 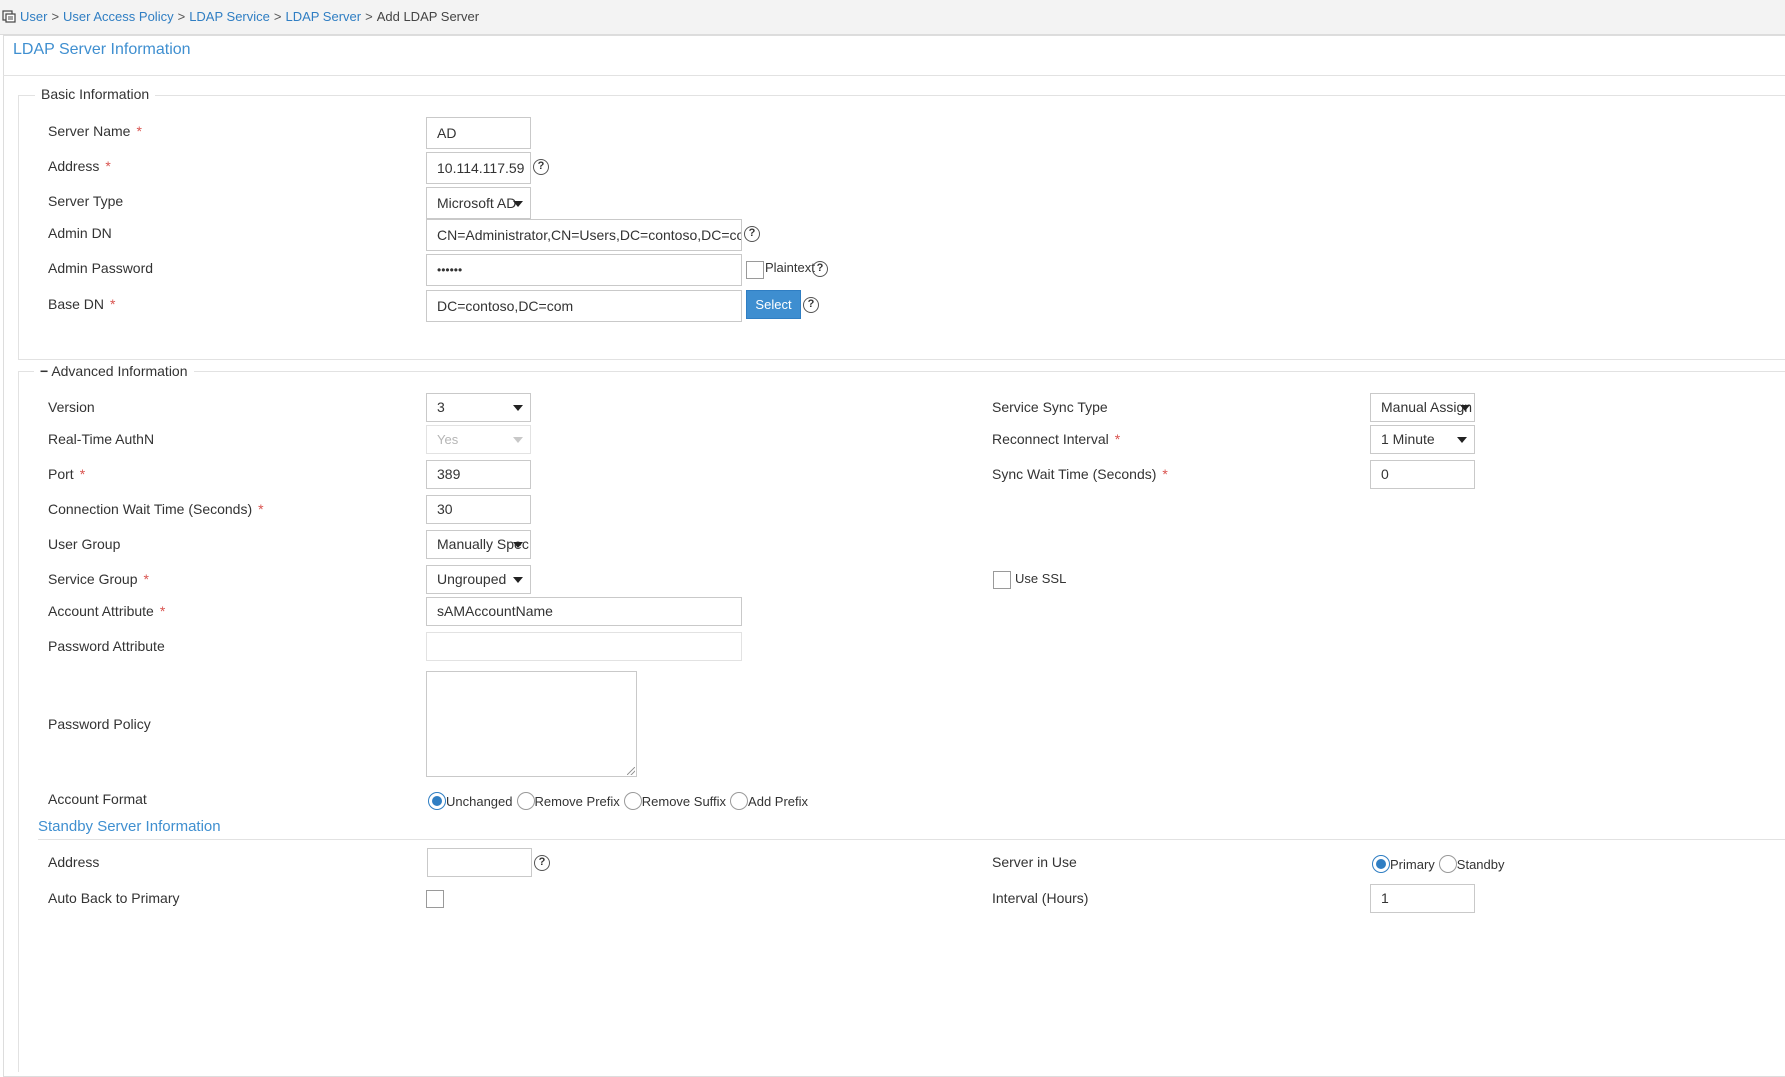 I want to click on interval-hours-label: Interval (Hours), so click(x=1040, y=898).